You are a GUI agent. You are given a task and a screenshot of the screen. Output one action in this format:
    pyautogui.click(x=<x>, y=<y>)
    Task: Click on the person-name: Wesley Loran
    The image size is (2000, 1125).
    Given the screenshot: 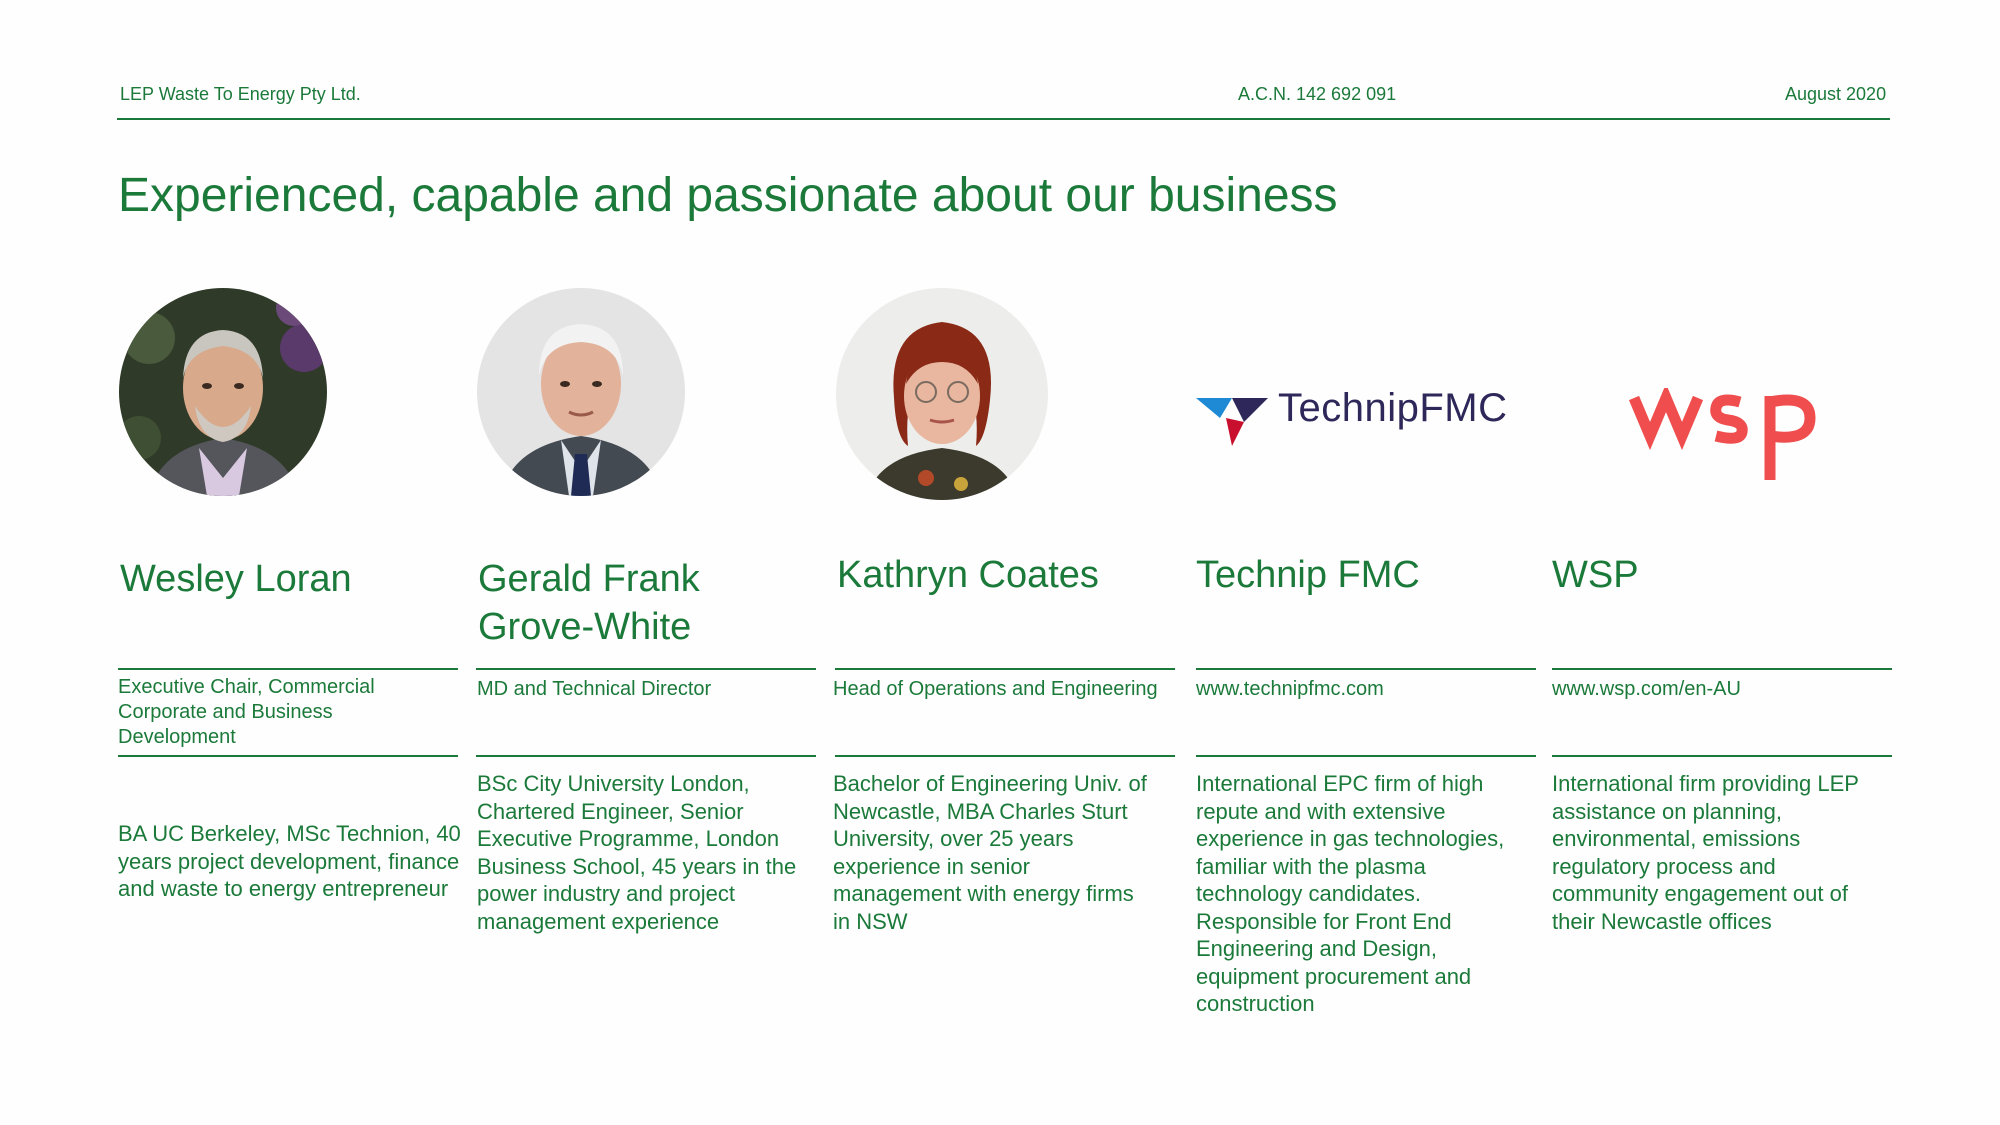 What is the action you would take?
    pyautogui.click(x=236, y=579)
    